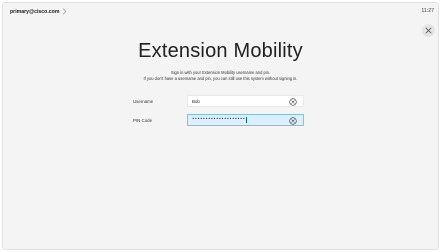 The width and height of the screenshot is (441, 252). I want to click on pin-label: PIN Code, so click(143, 120).